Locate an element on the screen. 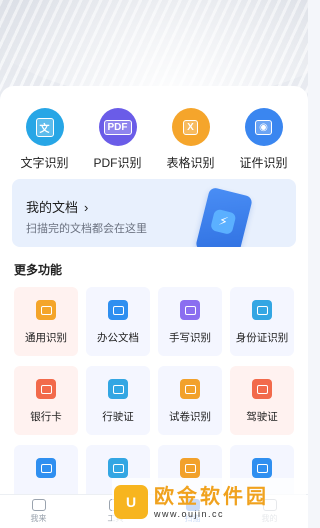 This screenshot has width=320, height=528. more-features-title: 更多功能 is located at coordinates (38, 270).